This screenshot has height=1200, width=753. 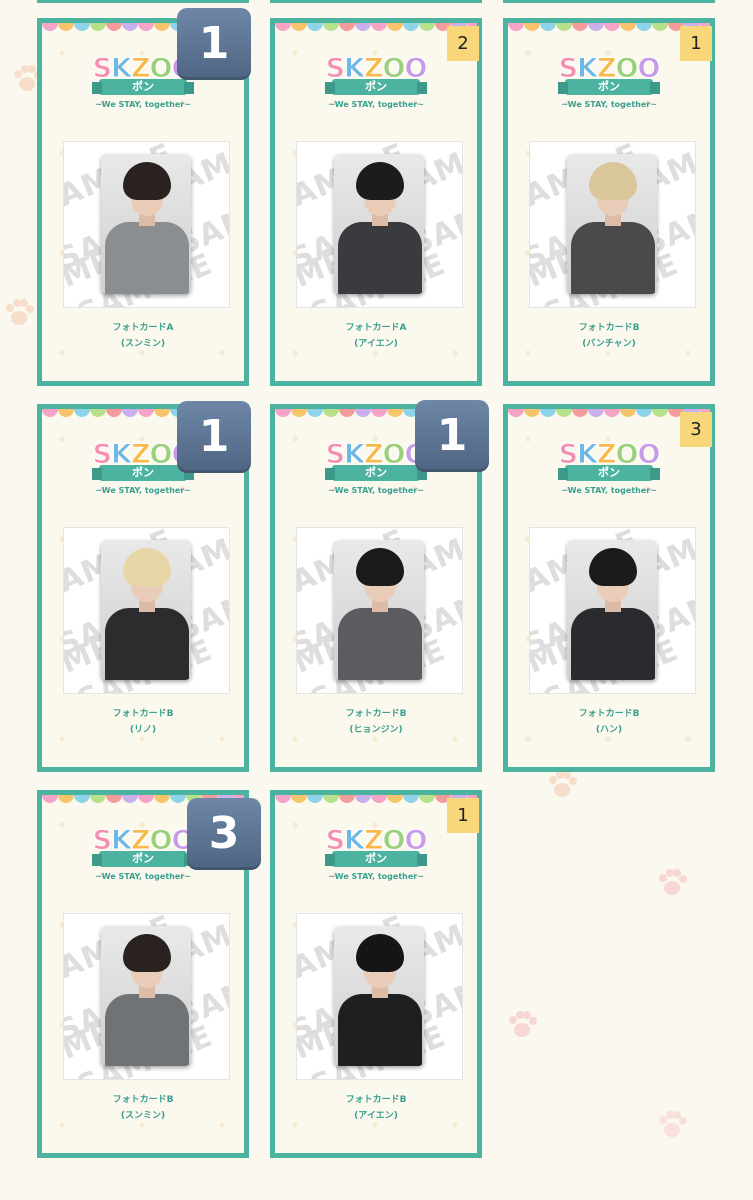 What do you see at coordinates (463, 43) in the screenshot?
I see `count-badge: 2` at bounding box center [463, 43].